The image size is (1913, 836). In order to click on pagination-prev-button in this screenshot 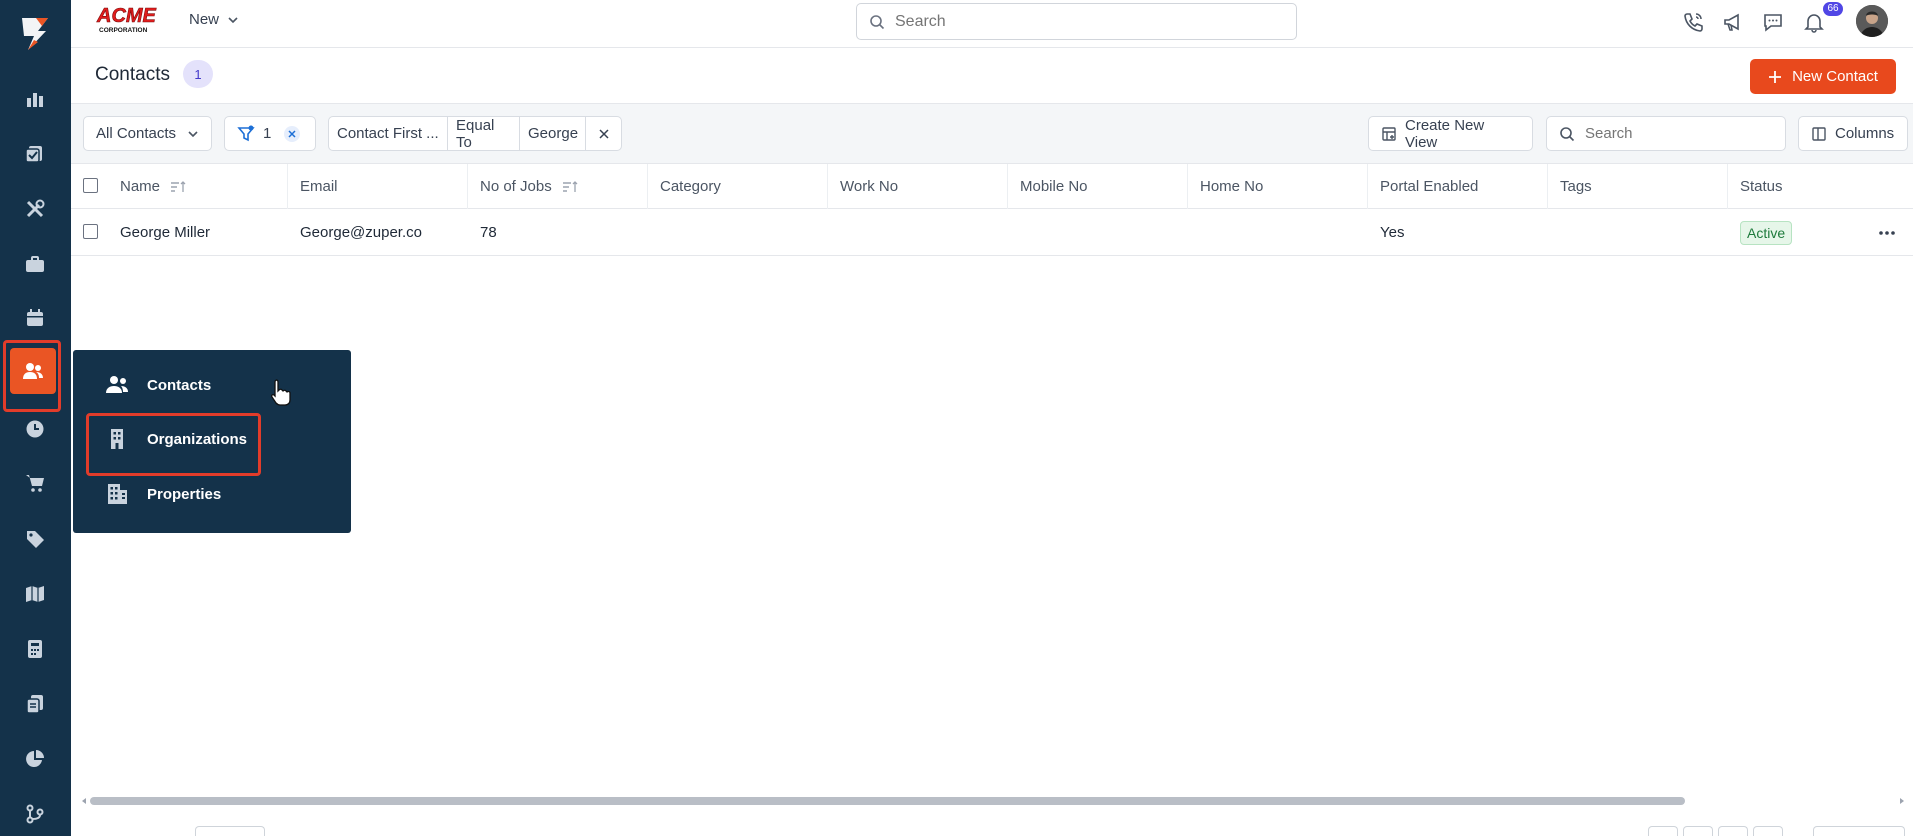, I will do `click(1698, 831)`.